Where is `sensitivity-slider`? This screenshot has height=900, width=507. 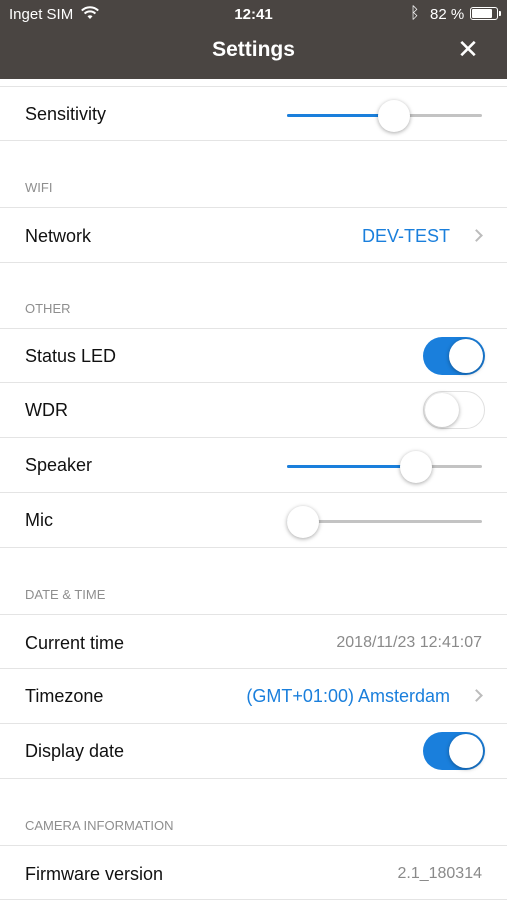 sensitivity-slider is located at coordinates (384, 116).